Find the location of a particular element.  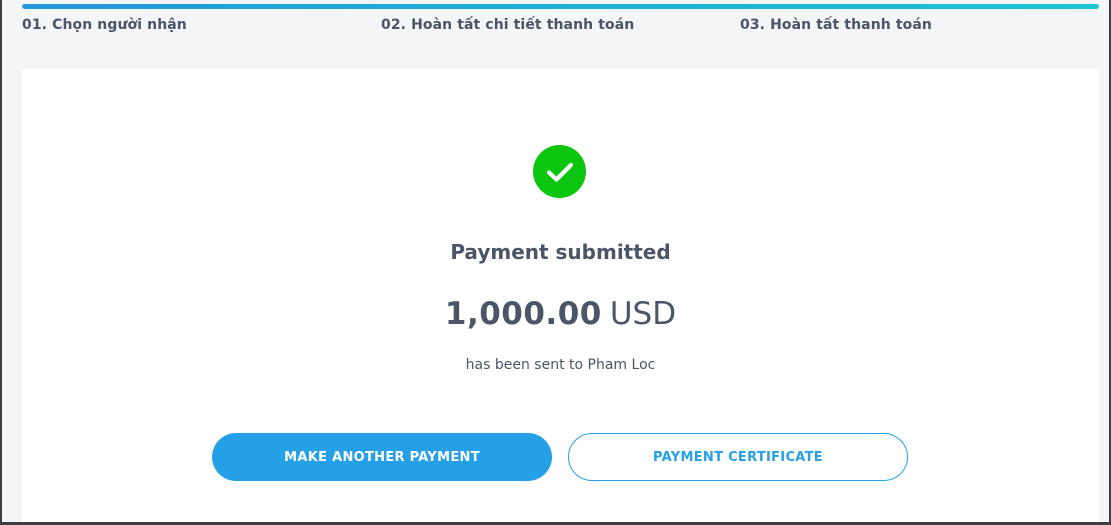

step-payment-details: 02. Hoàn tất chi tiết thanh toán is located at coordinates (508, 25).